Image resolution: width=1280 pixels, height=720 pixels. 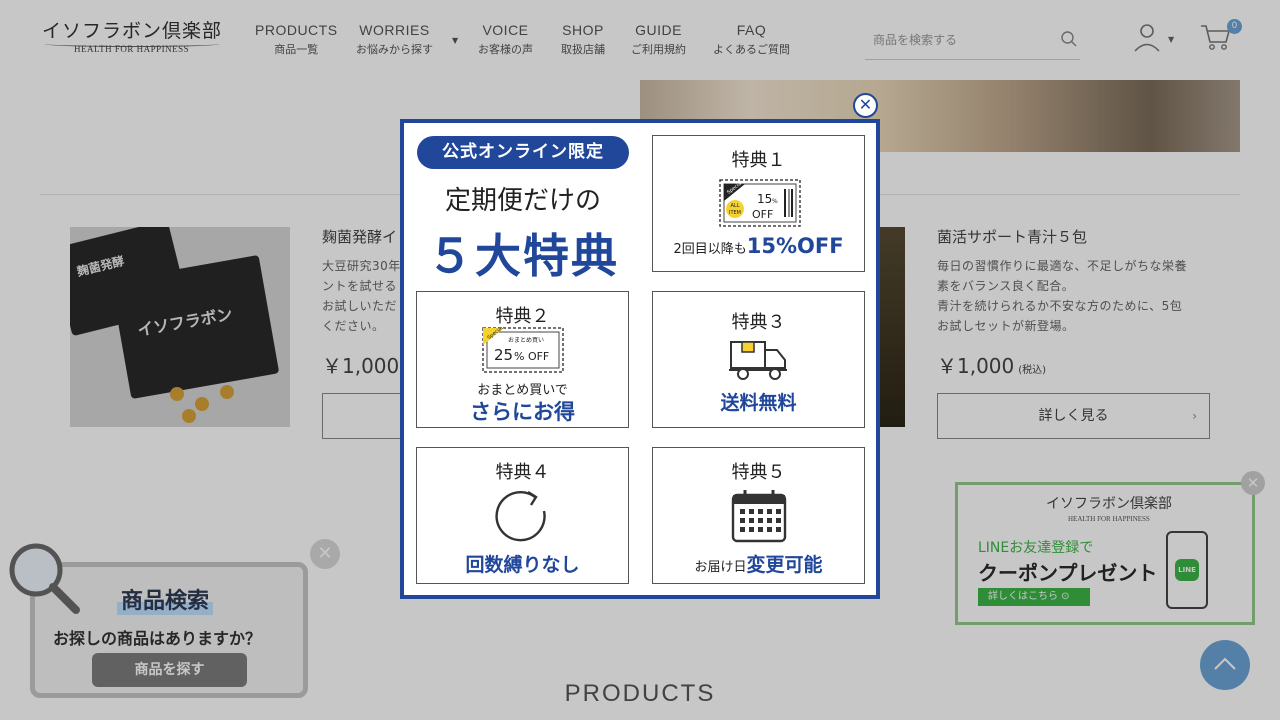 I want to click on delivery-truck-icon, so click(x=758, y=360).